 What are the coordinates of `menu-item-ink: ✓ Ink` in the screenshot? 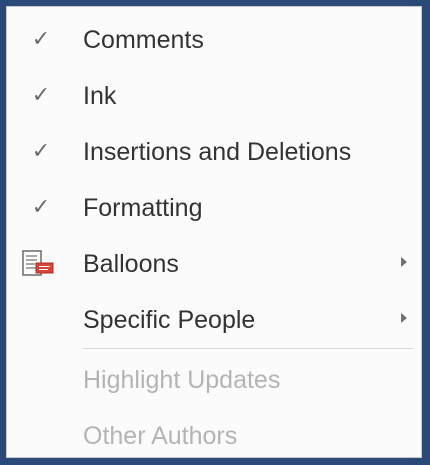 It's located at (214, 97).